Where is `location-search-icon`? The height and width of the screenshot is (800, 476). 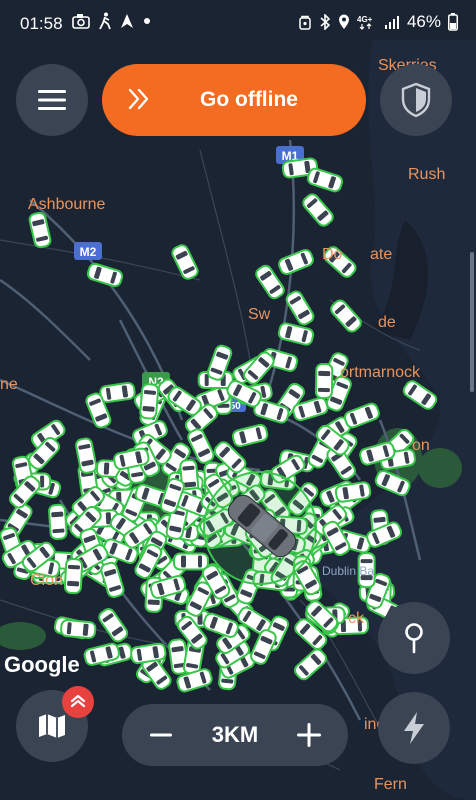
location-search-icon is located at coordinates (414, 638).